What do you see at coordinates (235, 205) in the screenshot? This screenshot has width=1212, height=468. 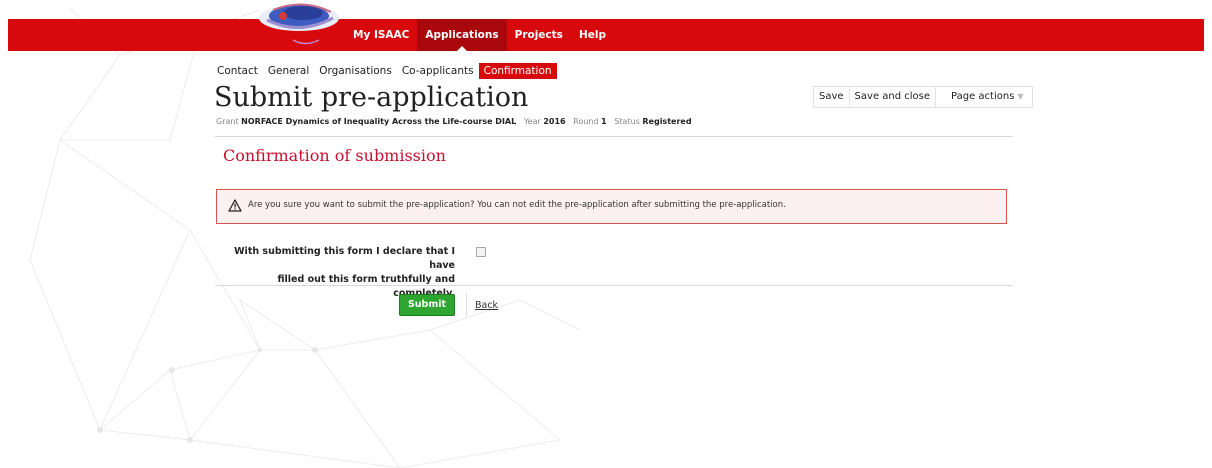 I see `warning-icon` at bounding box center [235, 205].